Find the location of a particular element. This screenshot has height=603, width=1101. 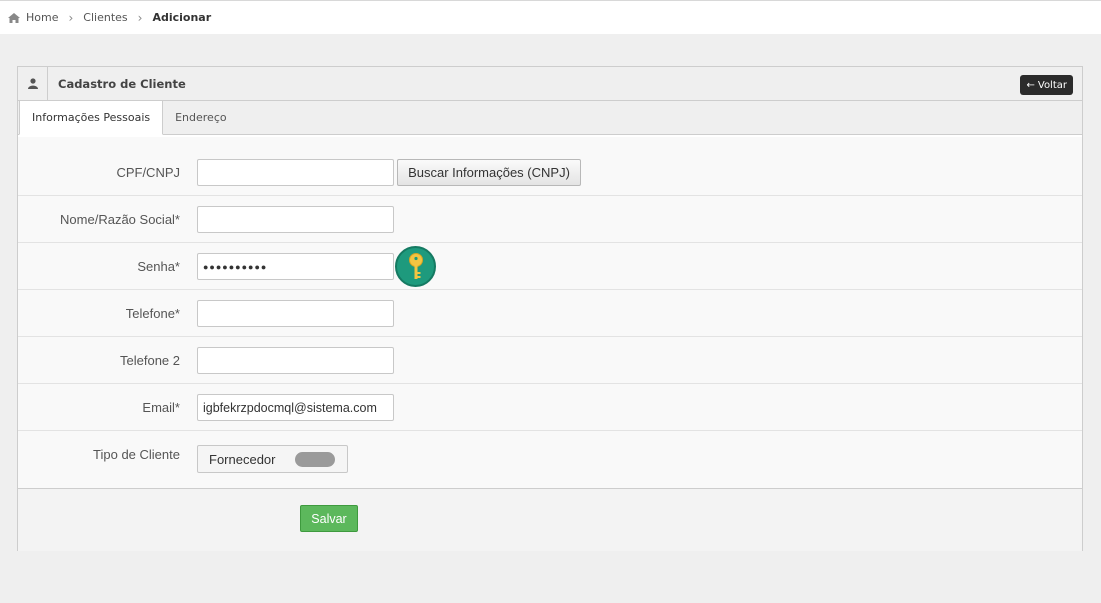

form-row-nome: Nome/Razão Social* is located at coordinates (550, 219).